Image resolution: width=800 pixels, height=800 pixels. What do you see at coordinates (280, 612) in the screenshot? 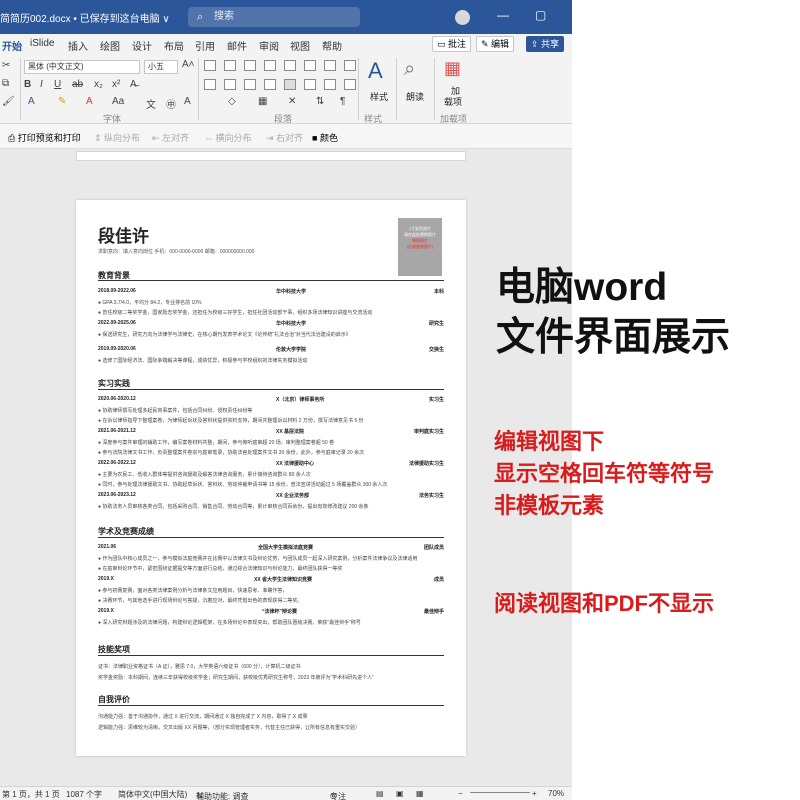
I see `entry-org: “法律杯”辩论赛` at bounding box center [280, 612].